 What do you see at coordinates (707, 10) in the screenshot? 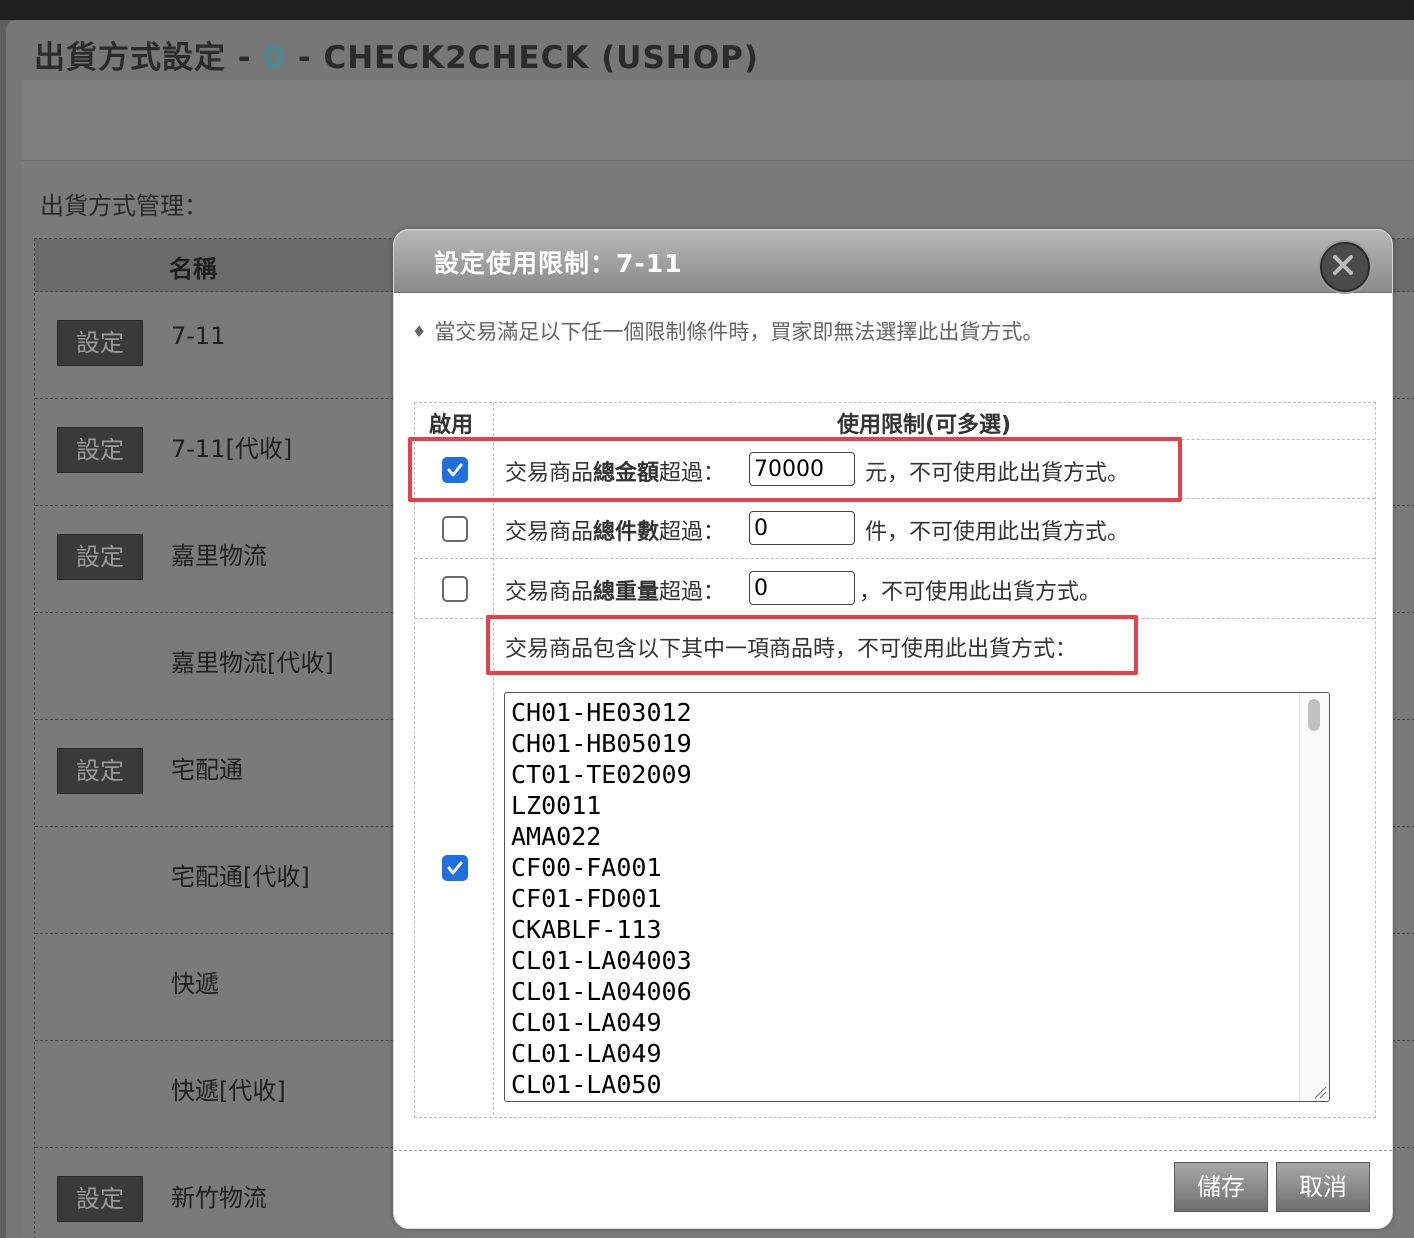
I see `top-strip` at bounding box center [707, 10].